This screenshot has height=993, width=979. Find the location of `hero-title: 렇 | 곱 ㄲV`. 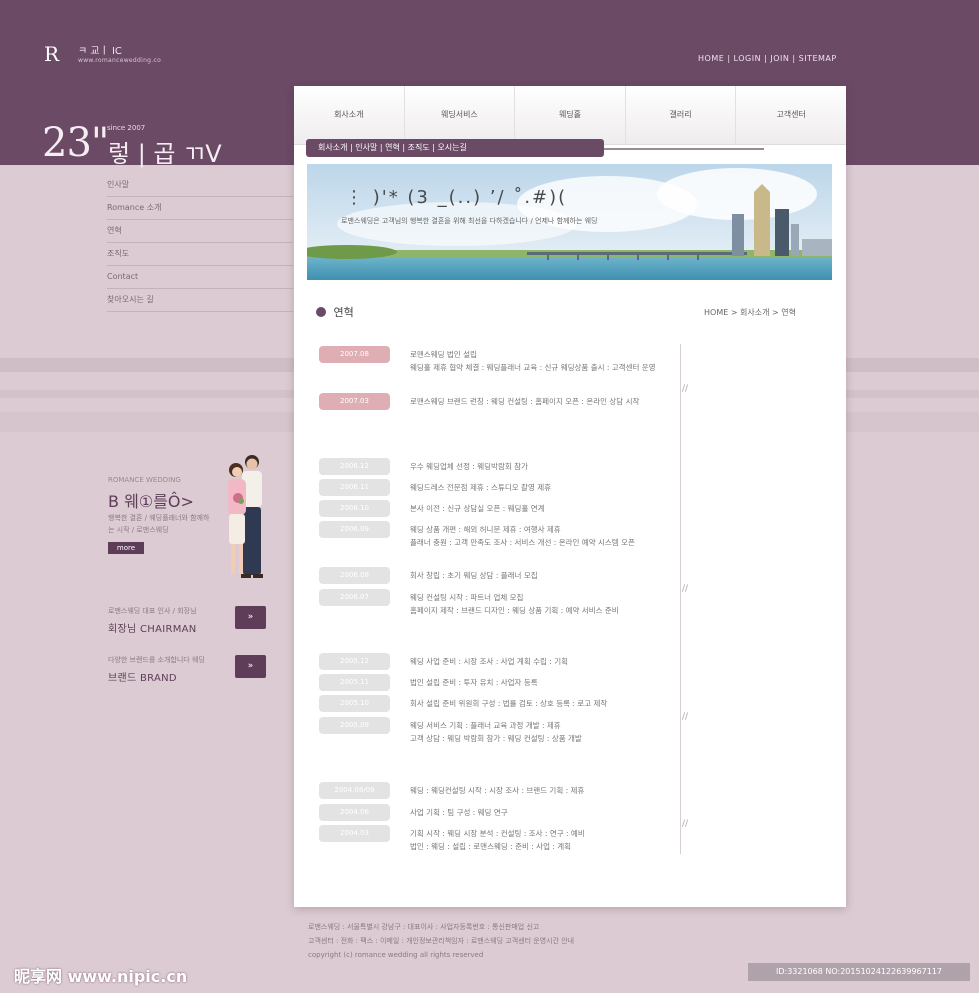

hero-title: 렇 | 곱 ㄲV is located at coordinates (165, 154).